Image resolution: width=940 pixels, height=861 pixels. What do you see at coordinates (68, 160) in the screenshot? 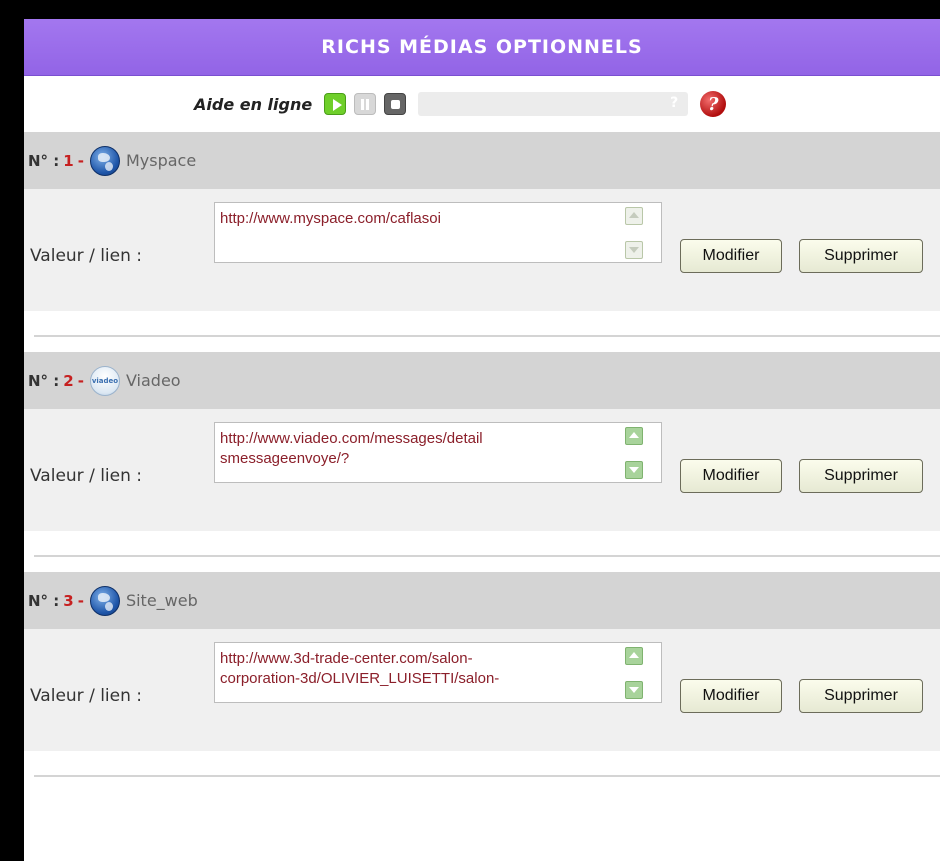
I see `entry-number: 1` at bounding box center [68, 160].